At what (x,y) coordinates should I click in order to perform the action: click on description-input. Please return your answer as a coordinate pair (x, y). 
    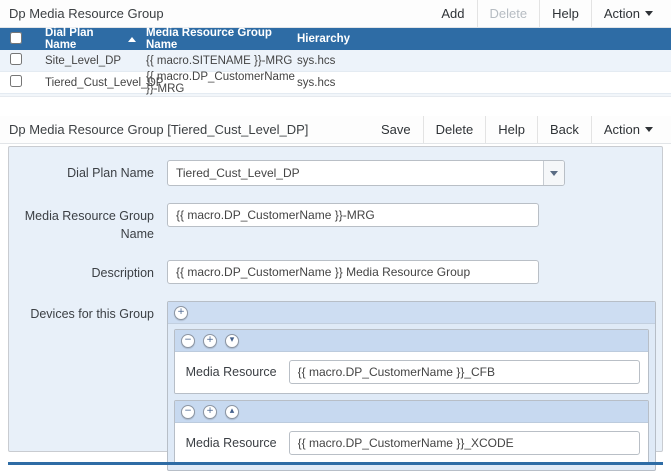
    Looking at the image, I should click on (353, 272).